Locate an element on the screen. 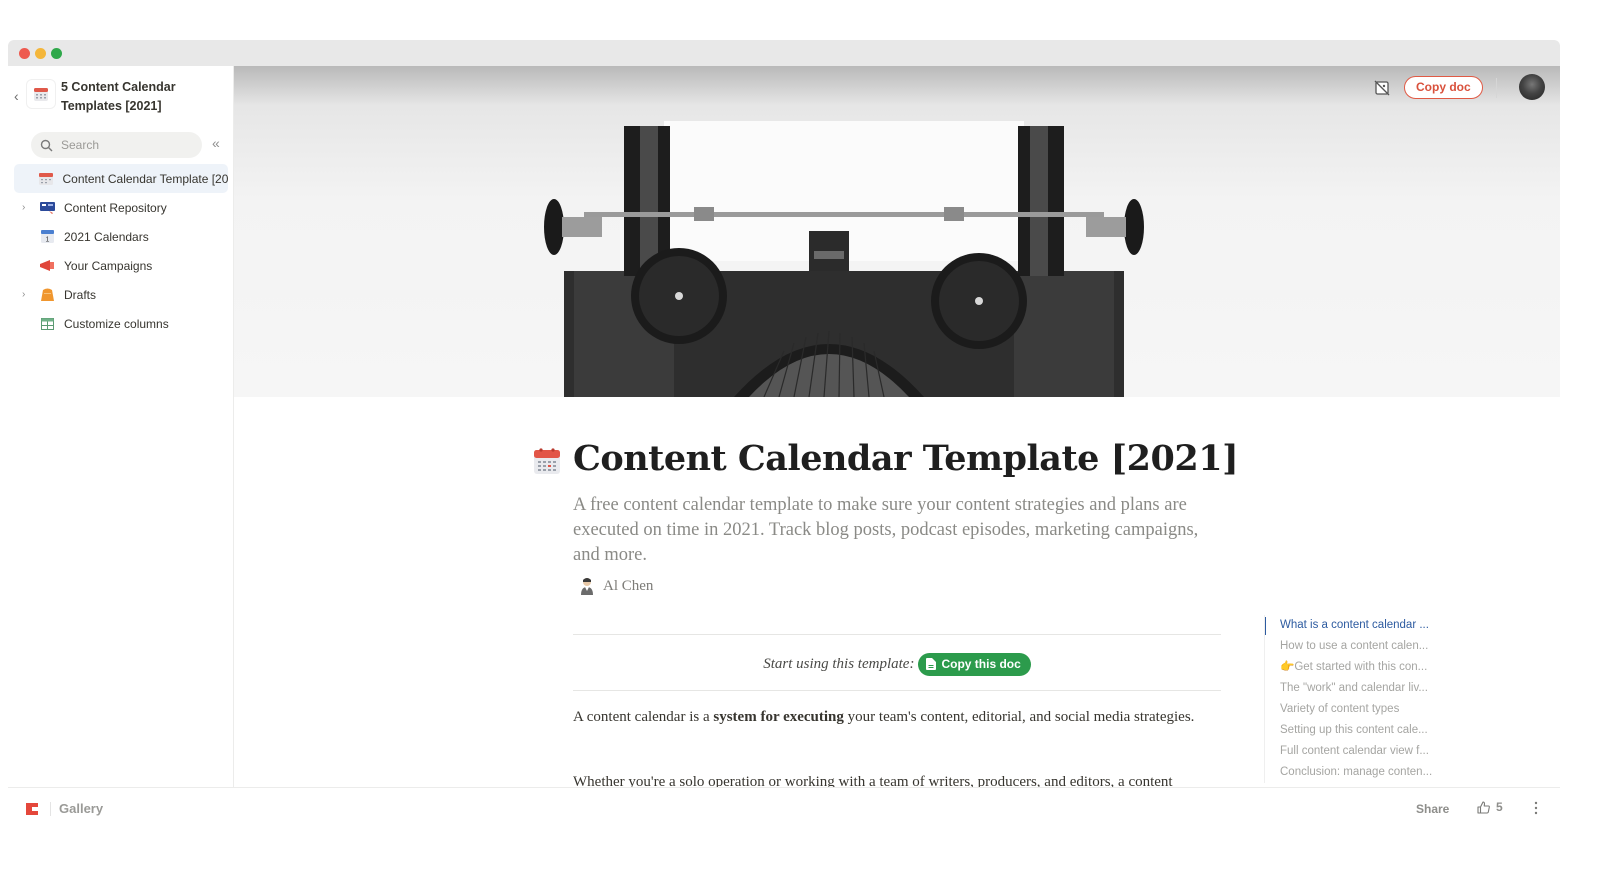 The width and height of the screenshot is (1600, 889). author-name: Al Chen is located at coordinates (628, 585).